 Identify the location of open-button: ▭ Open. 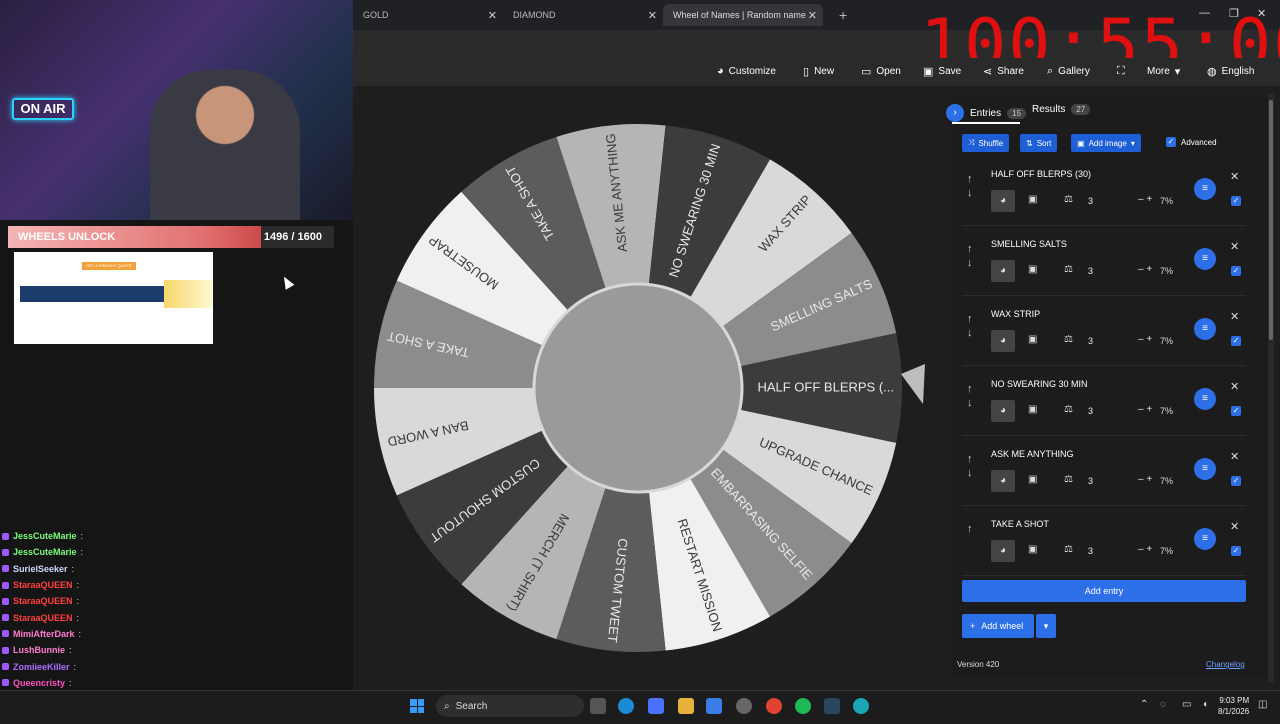
(881, 71).